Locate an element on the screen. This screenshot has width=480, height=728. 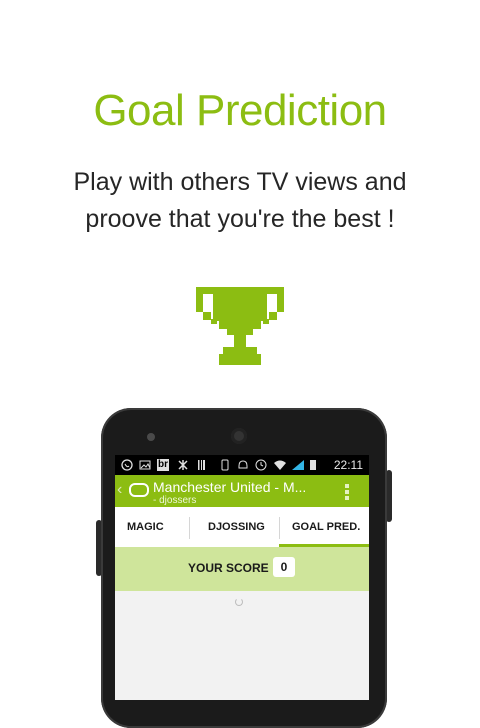
description-line-1: Play with others TV views and is located at coordinates (240, 182).